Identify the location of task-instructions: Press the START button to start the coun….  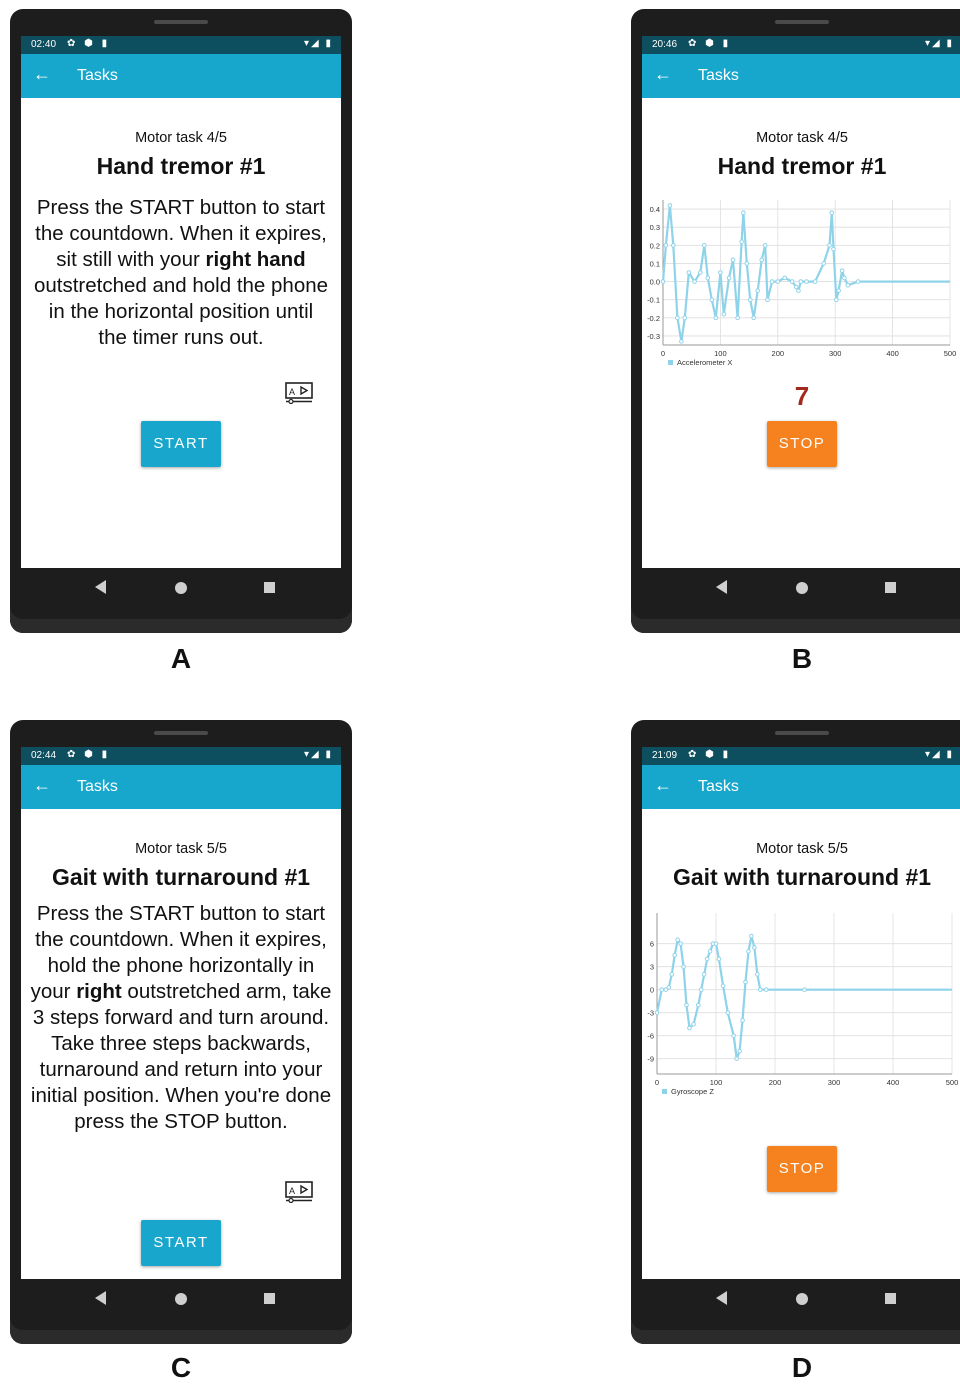
(181, 1017).